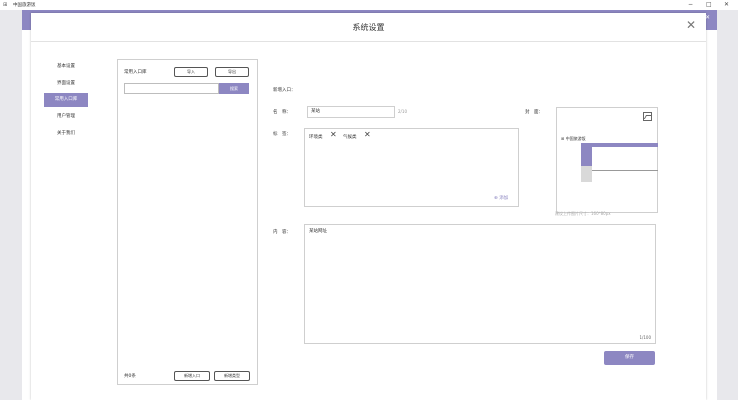 This screenshot has width=738, height=400. I want to click on export-button: 导出, so click(232, 72).